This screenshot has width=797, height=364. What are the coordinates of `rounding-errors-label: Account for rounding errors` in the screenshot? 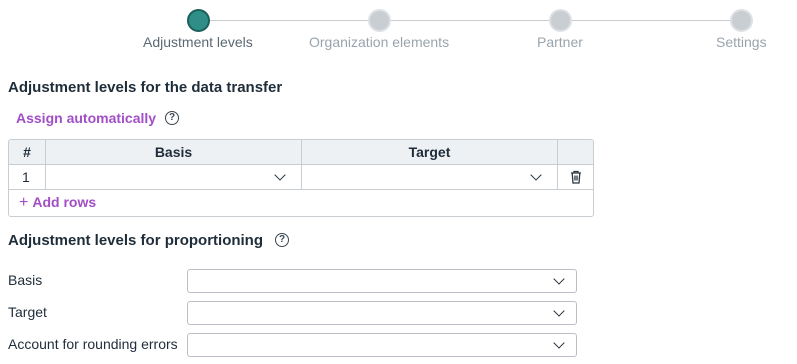 It's located at (93, 344).